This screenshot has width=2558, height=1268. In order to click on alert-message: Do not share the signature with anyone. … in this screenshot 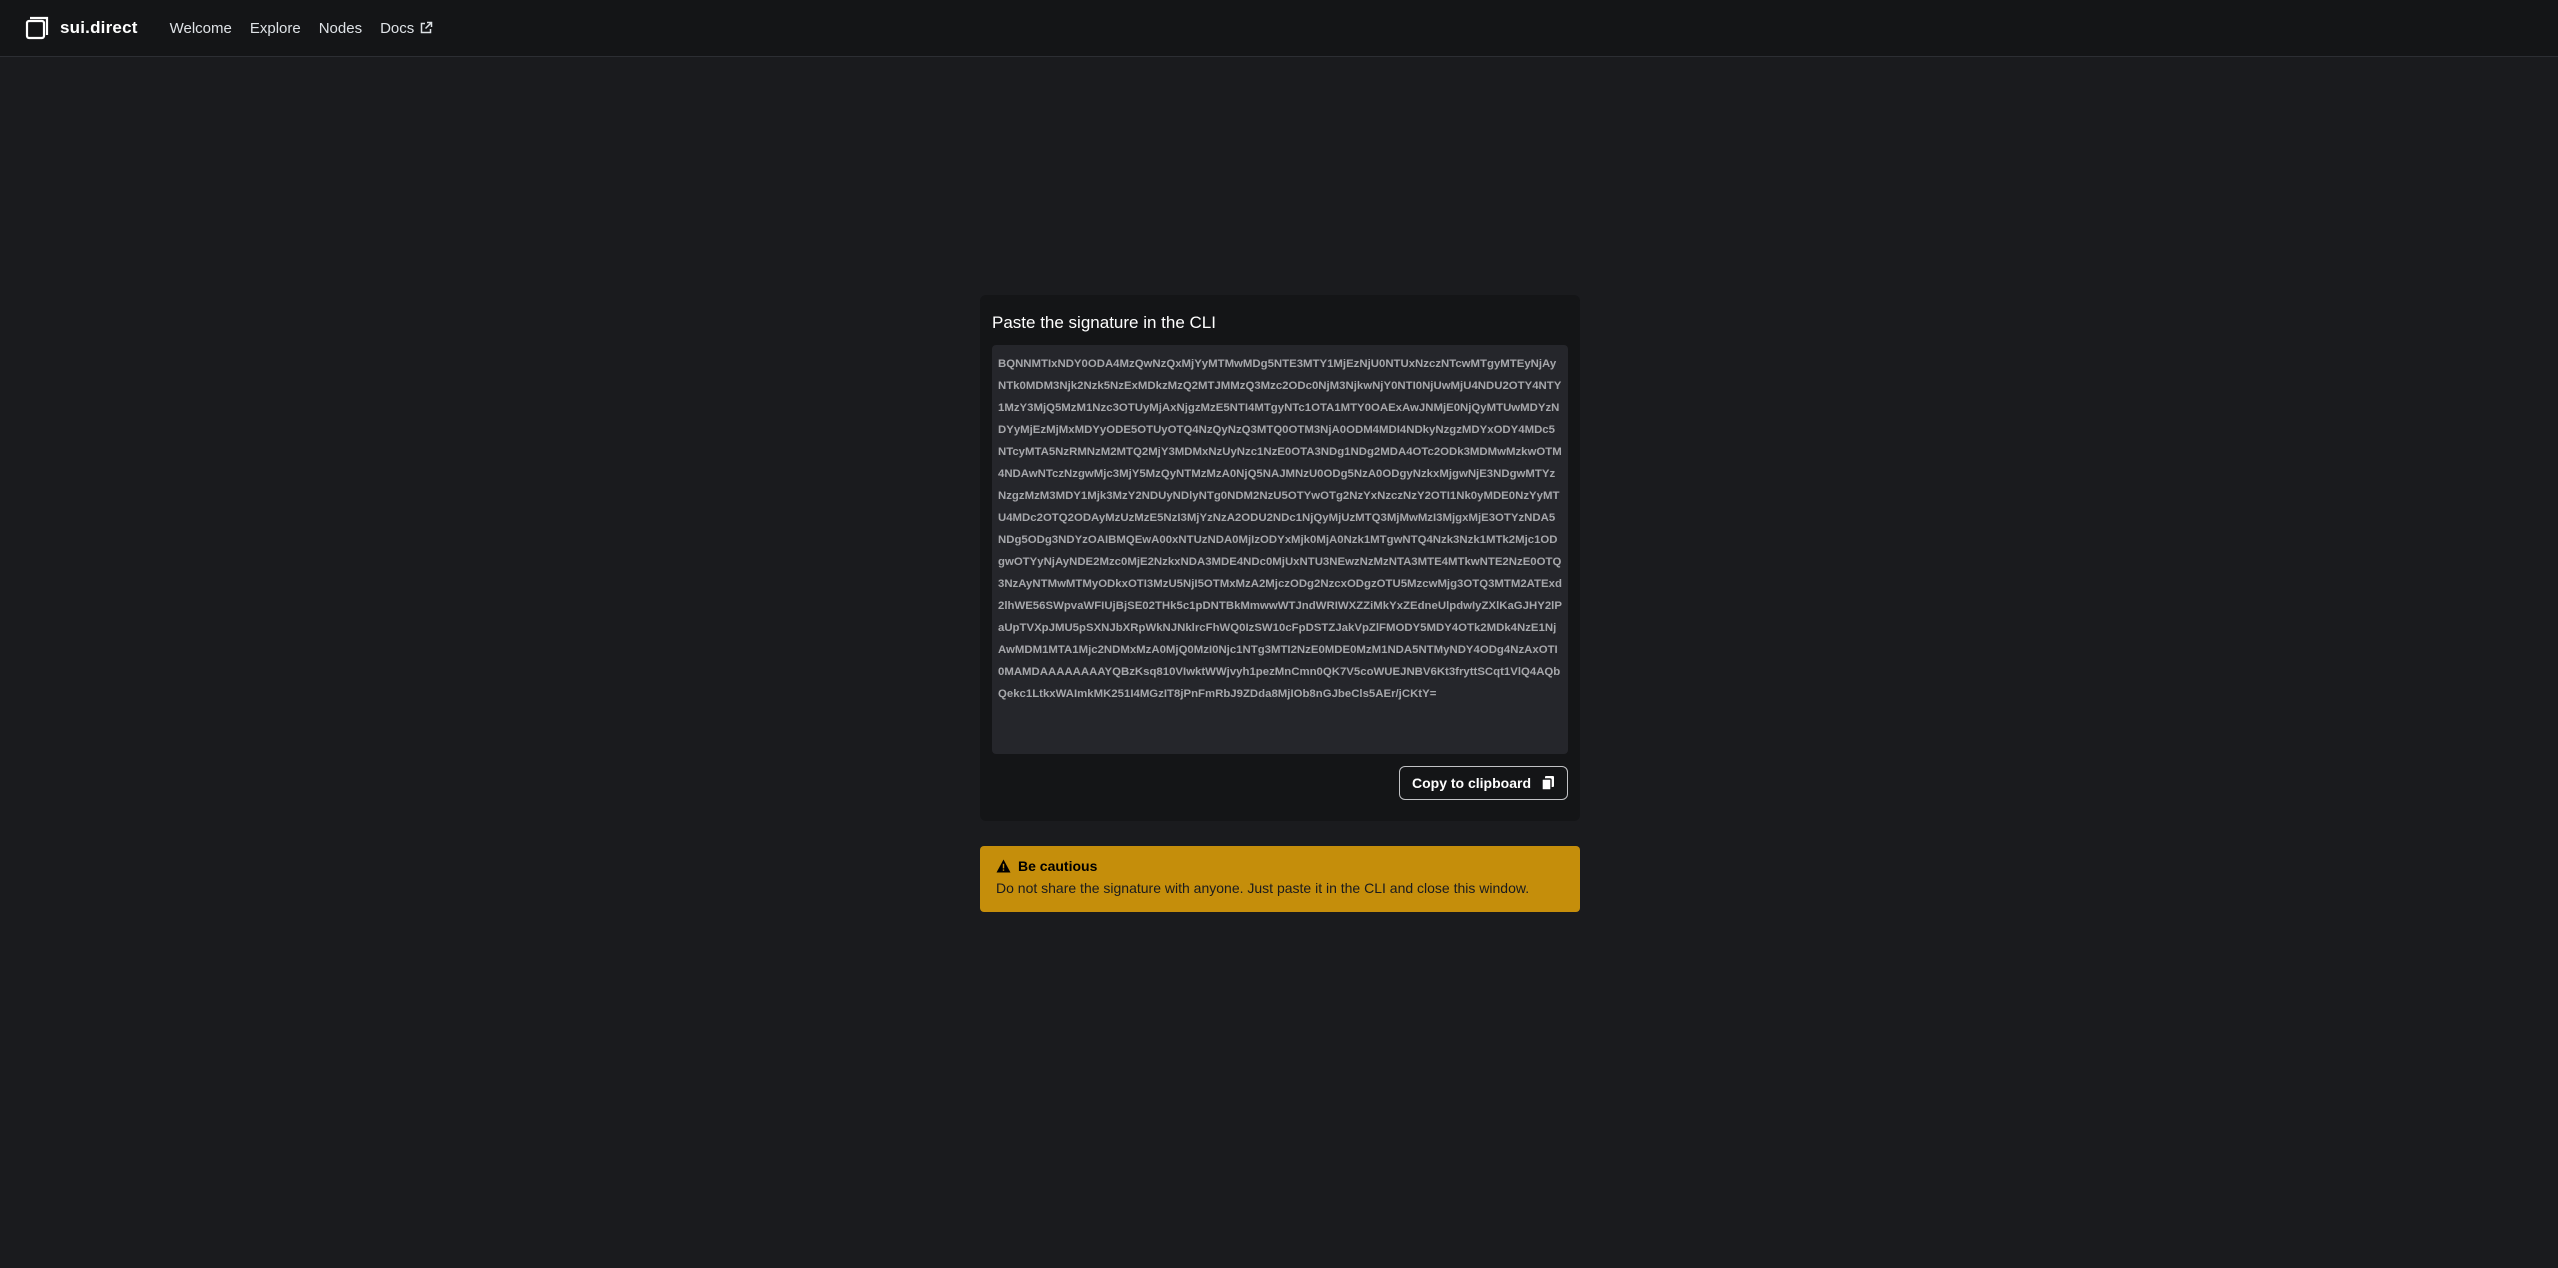, I will do `click(1263, 888)`.